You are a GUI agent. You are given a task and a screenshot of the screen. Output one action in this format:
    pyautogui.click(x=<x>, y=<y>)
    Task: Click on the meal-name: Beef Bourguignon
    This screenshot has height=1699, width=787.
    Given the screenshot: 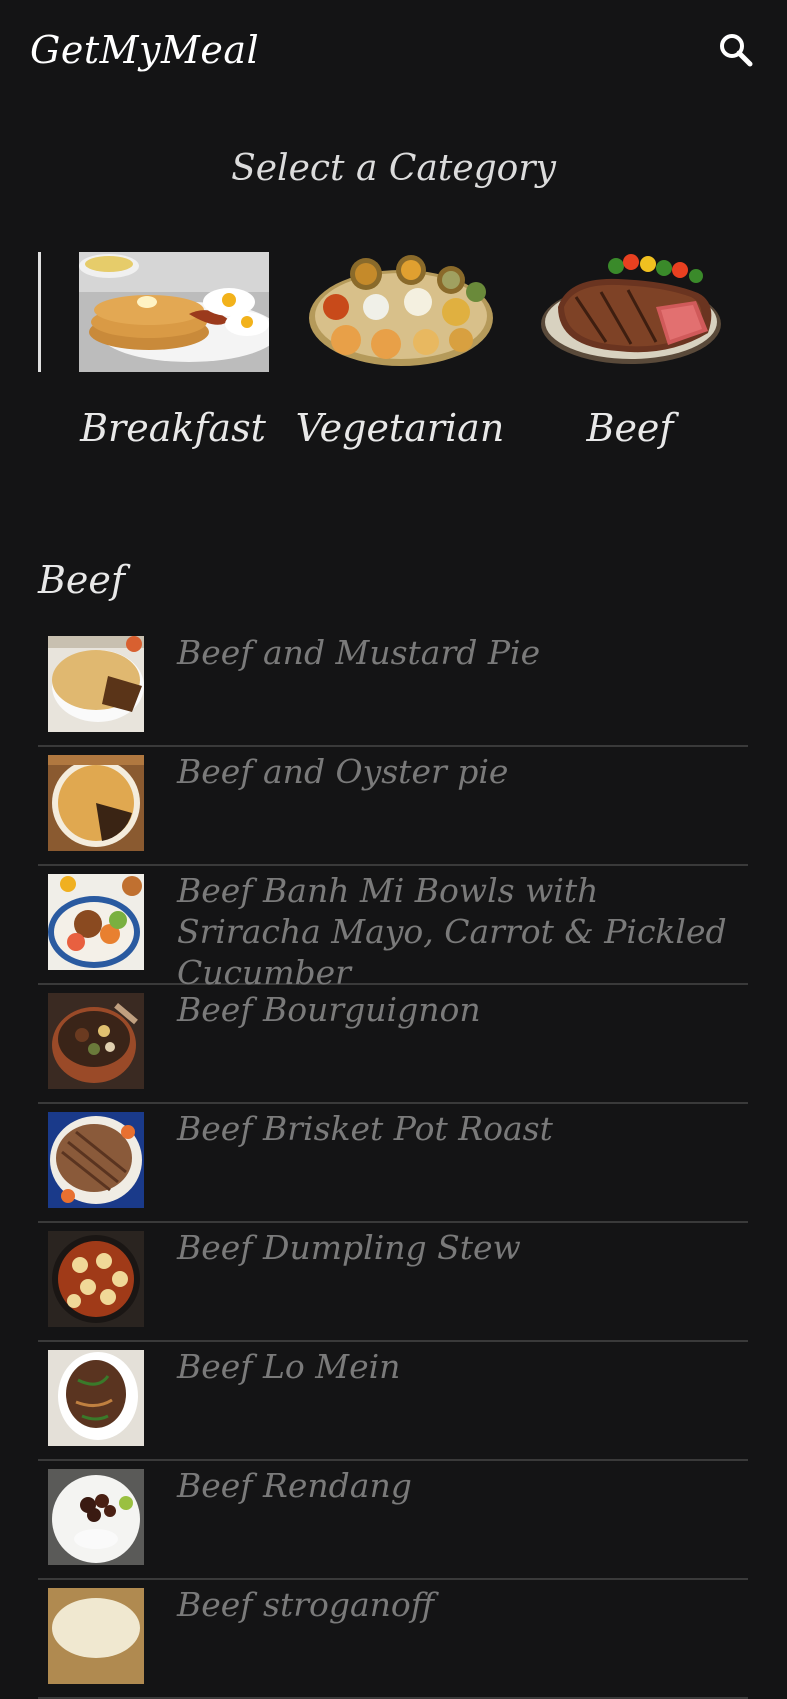 What is the action you would take?
    pyautogui.click(x=329, y=1009)
    